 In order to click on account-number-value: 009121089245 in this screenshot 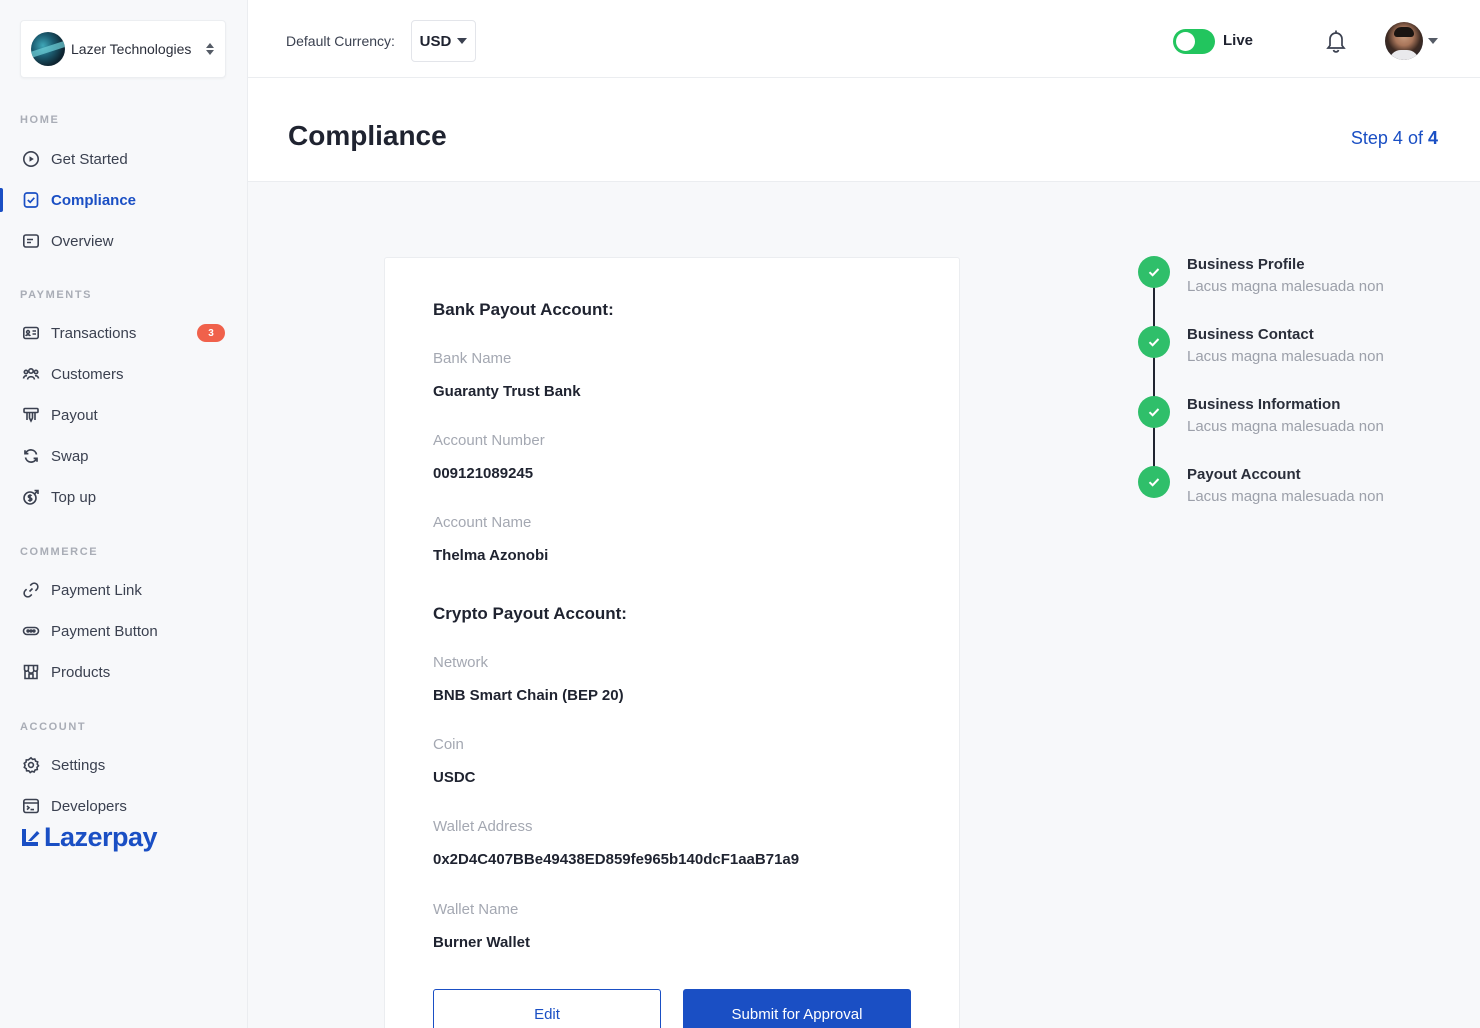, I will do `click(483, 473)`.